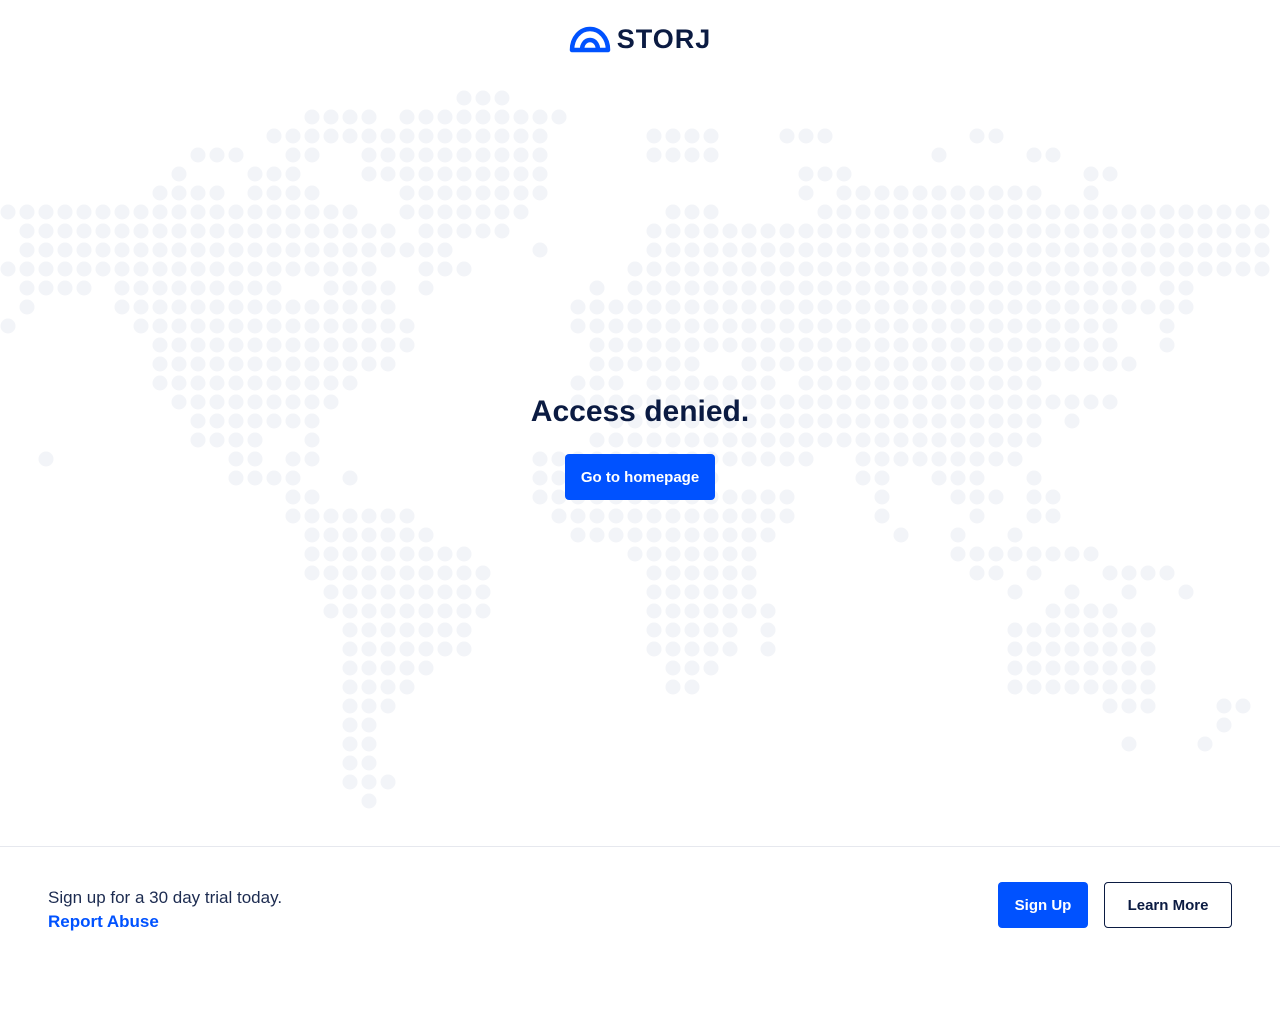 The width and height of the screenshot is (1280, 1024). Describe the element at coordinates (1168, 905) in the screenshot. I see `learn-more-button: Learn More` at that location.